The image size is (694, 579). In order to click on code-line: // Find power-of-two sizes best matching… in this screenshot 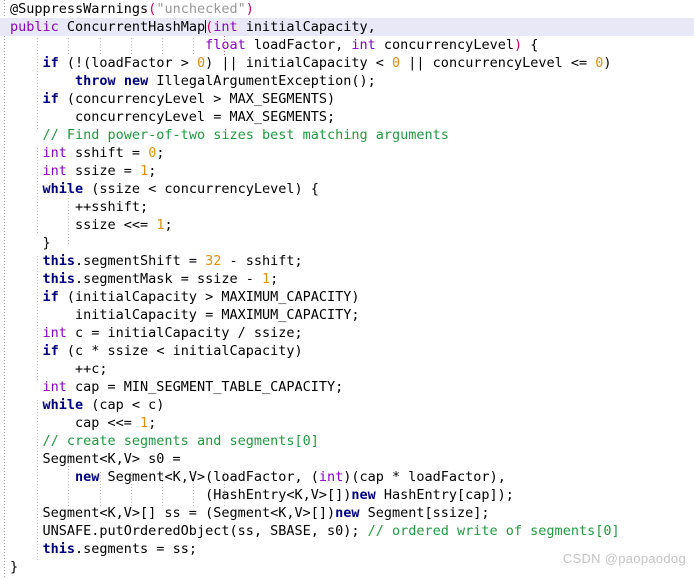, I will do `click(347, 135)`.